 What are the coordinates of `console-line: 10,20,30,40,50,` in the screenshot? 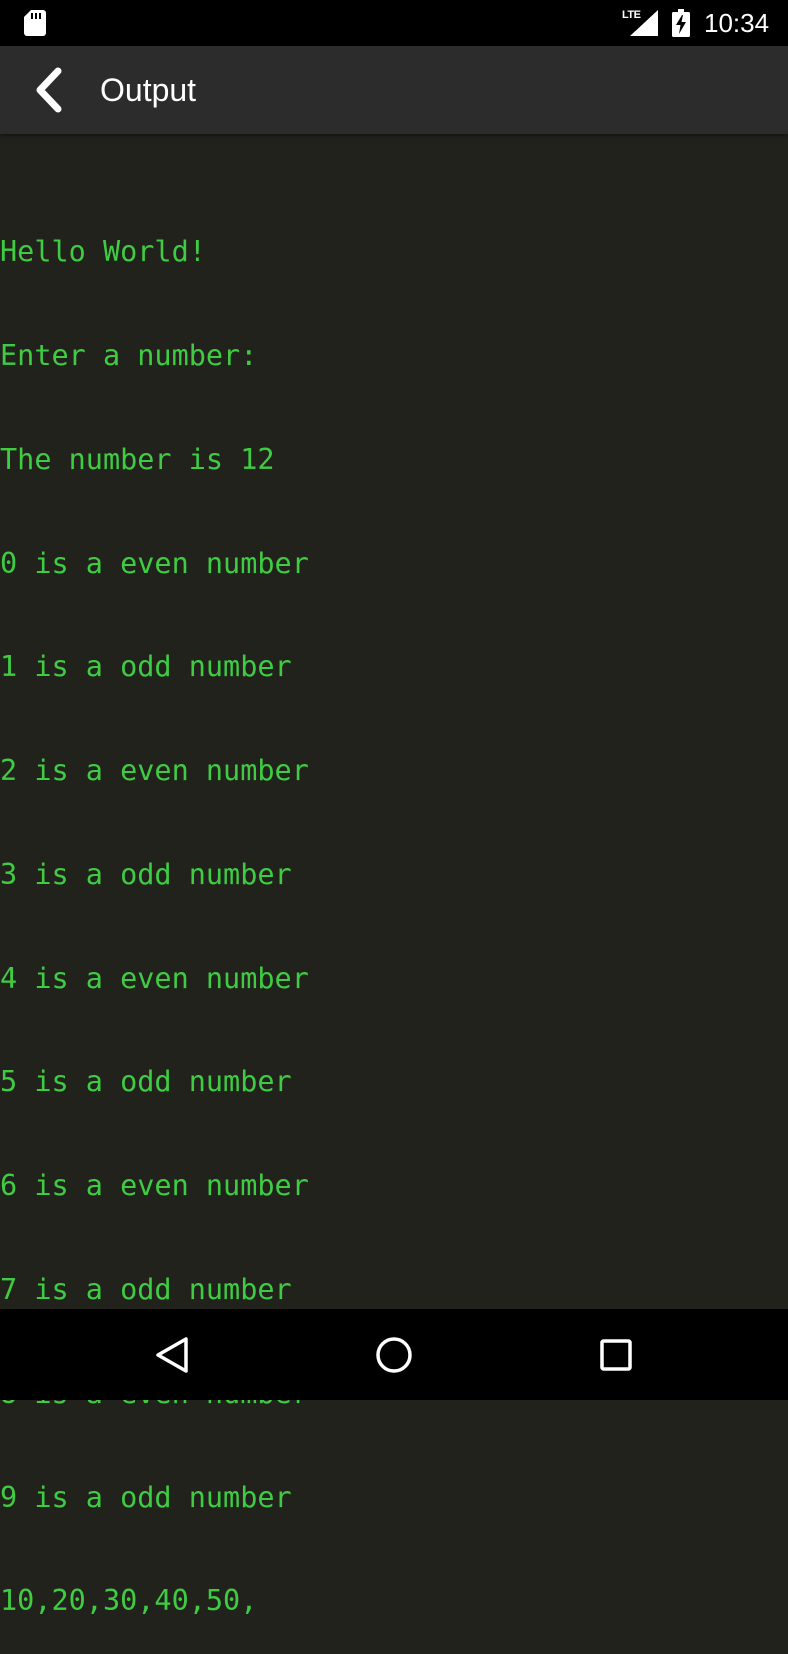 It's located at (129, 1601).